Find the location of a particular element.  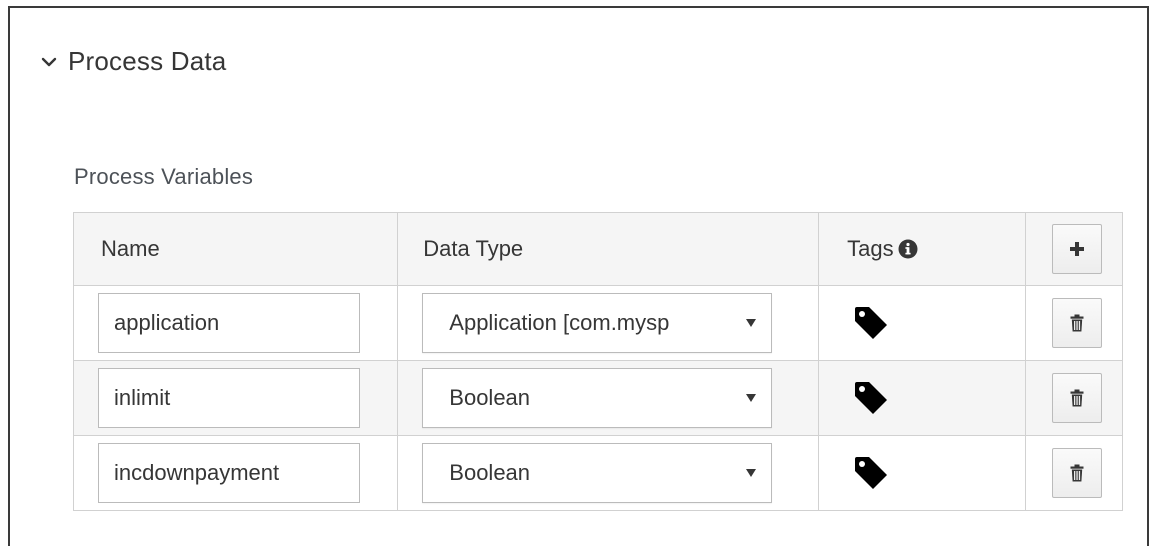

section-title: Process Data is located at coordinates (147, 61).